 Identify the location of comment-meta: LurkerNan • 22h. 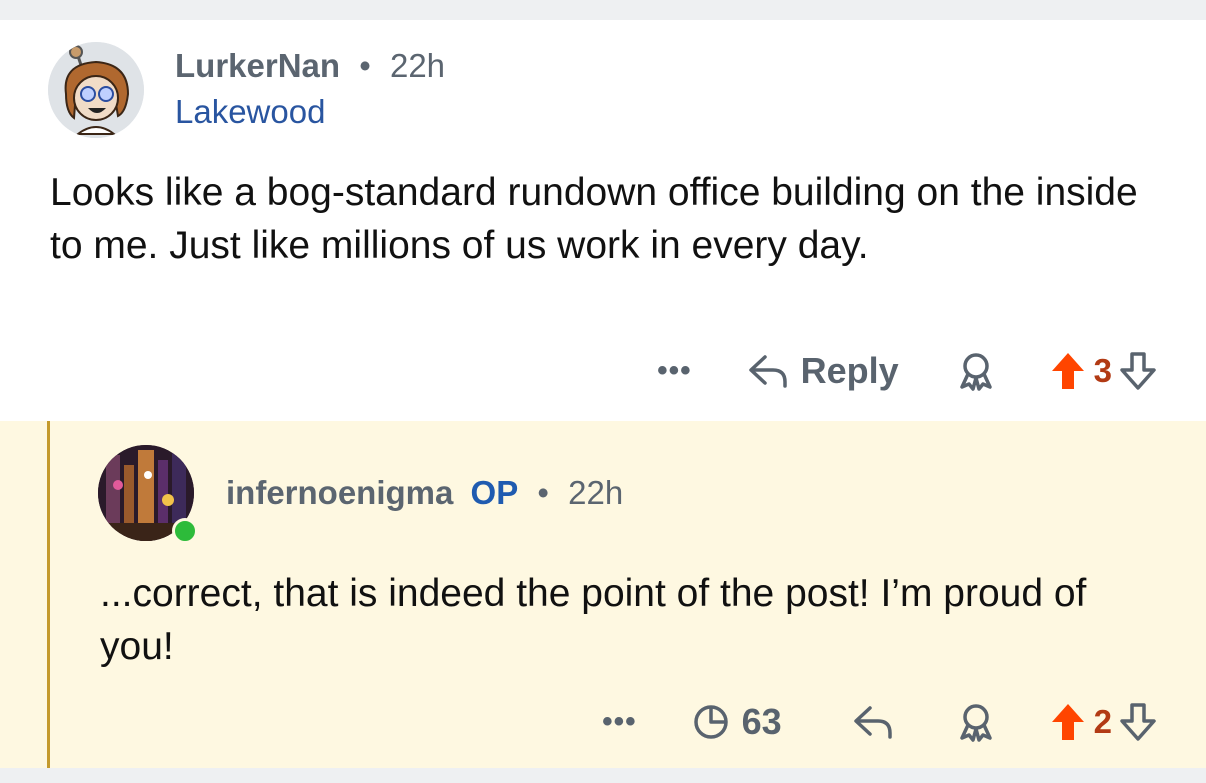
(310, 66).